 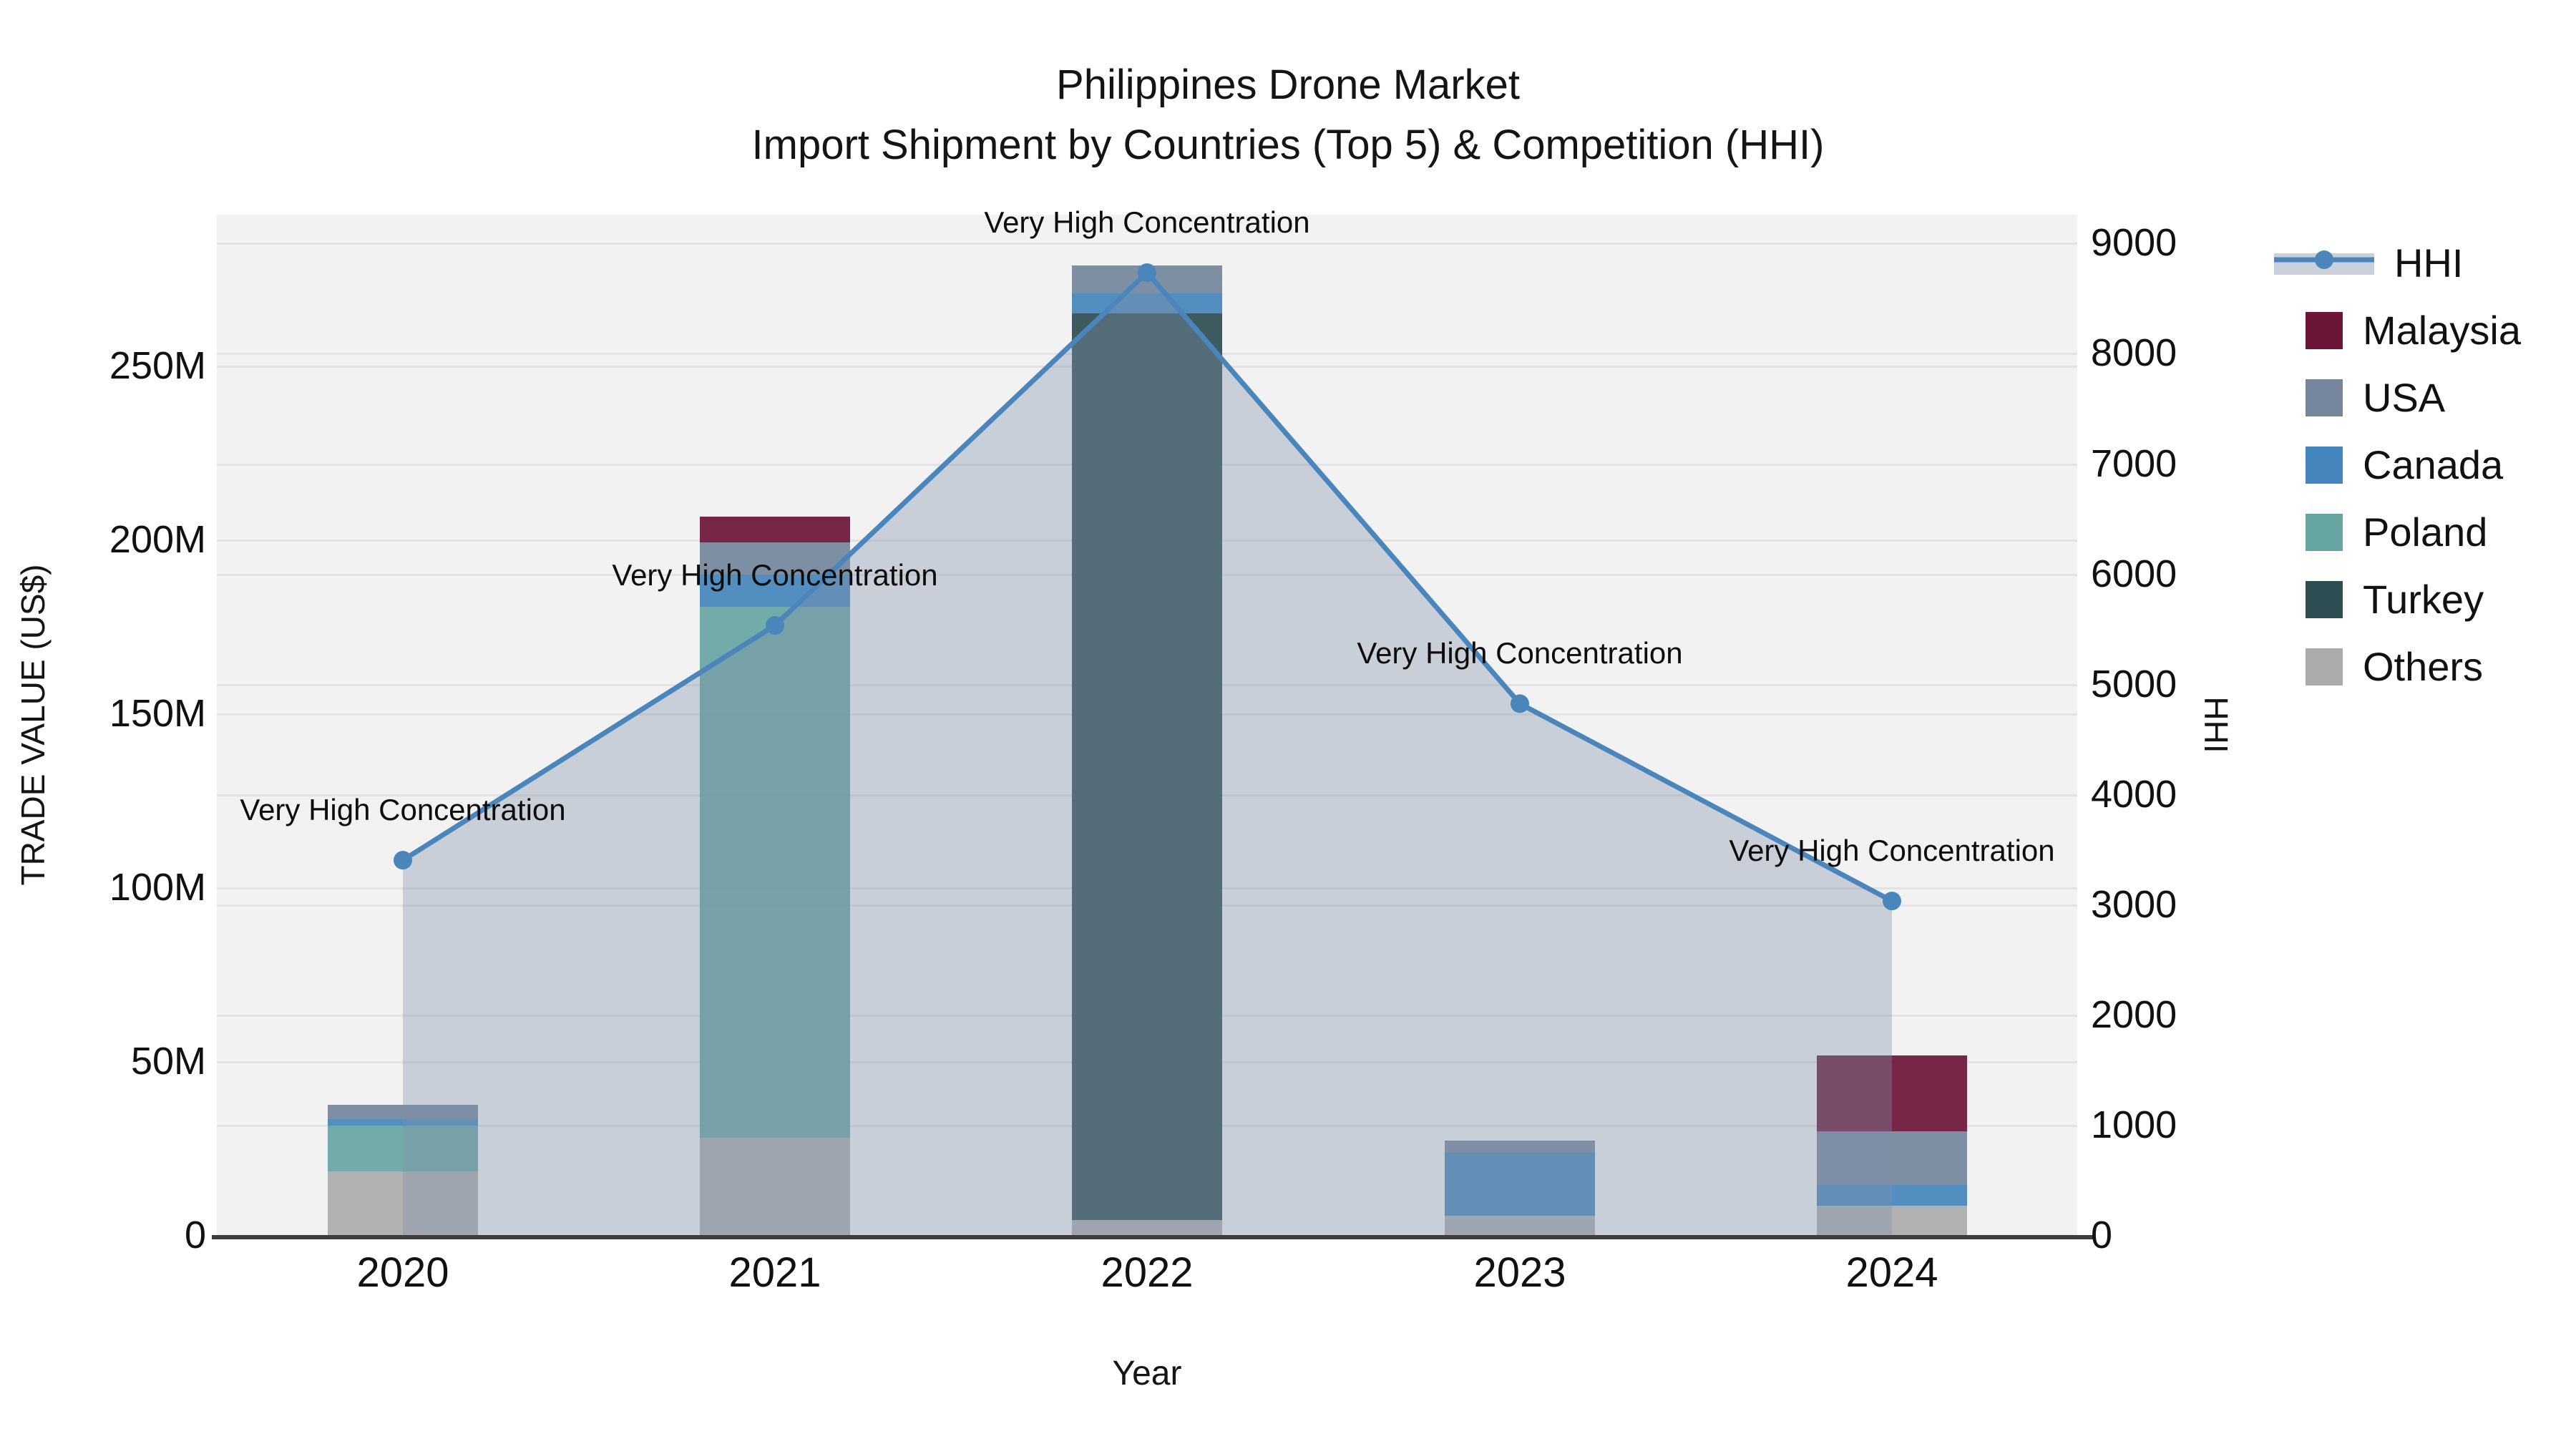 I want to click on legend-label: Malaysia, so click(x=2442, y=330).